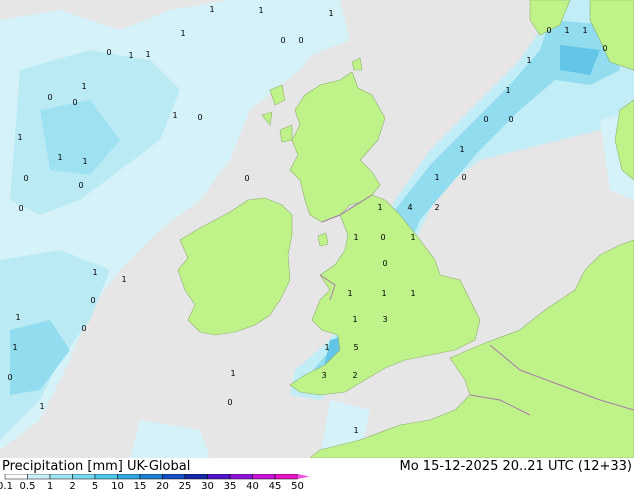  What do you see at coordinates (162, 485) in the screenshot?
I see `legend-label: 20` at bounding box center [162, 485].